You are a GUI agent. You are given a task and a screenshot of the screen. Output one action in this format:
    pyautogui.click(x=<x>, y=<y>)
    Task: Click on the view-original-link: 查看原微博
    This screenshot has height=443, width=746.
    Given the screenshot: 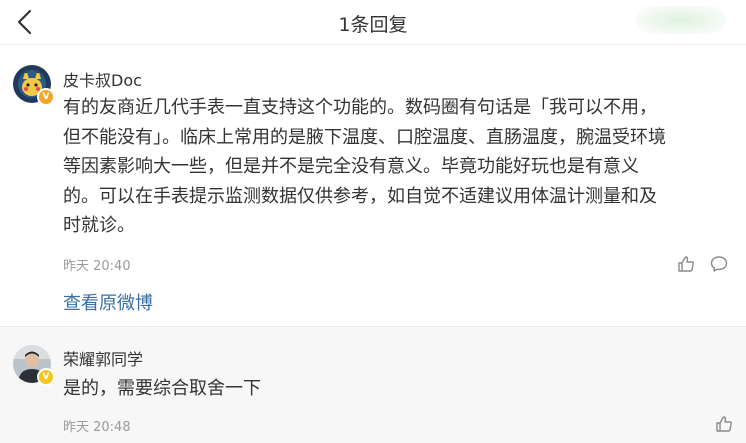 What is the action you would take?
    pyautogui.click(x=108, y=302)
    